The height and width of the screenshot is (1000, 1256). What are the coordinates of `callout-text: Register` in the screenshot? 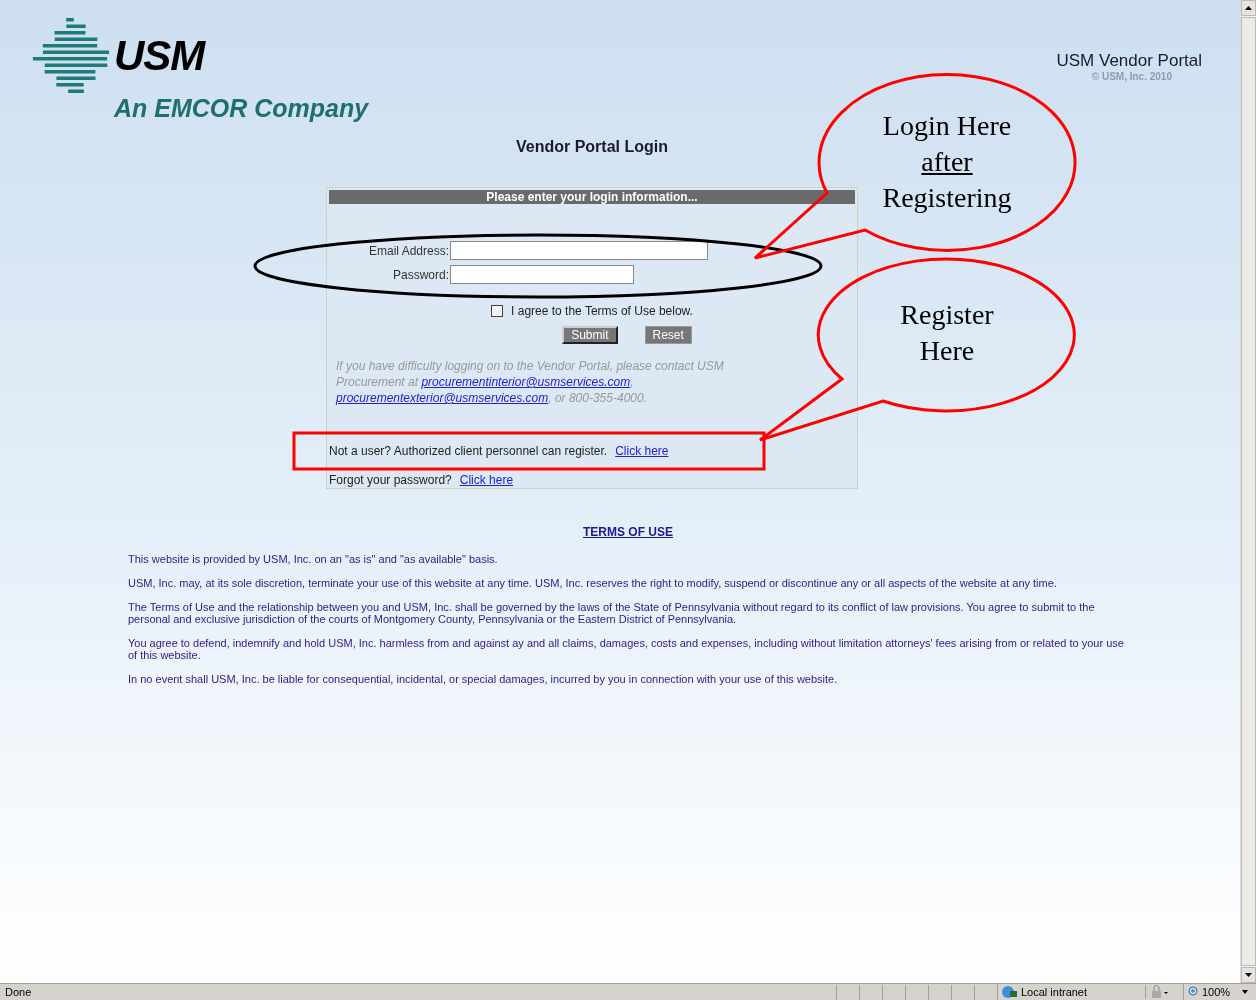 It's located at (947, 315).